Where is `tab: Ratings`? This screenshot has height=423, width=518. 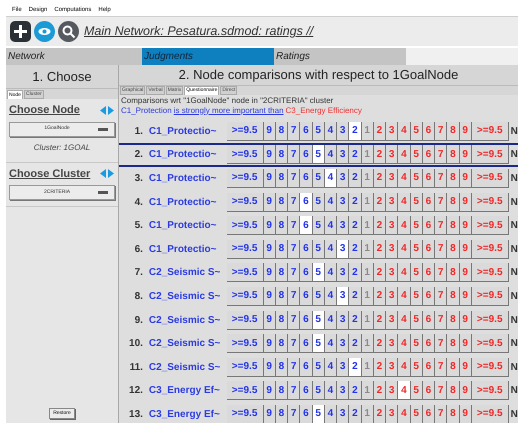 tab: Ratings is located at coordinates (340, 56).